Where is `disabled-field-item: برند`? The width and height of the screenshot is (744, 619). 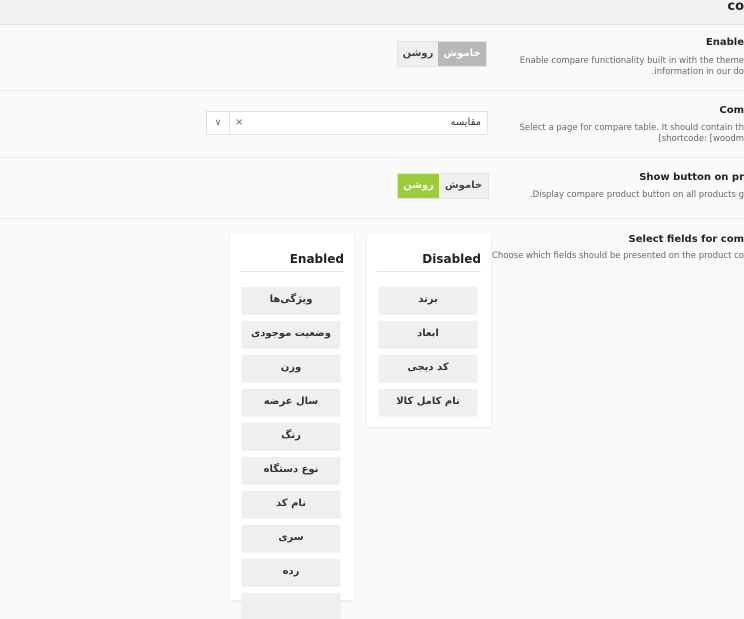
disabled-field-item: برند is located at coordinates (428, 300).